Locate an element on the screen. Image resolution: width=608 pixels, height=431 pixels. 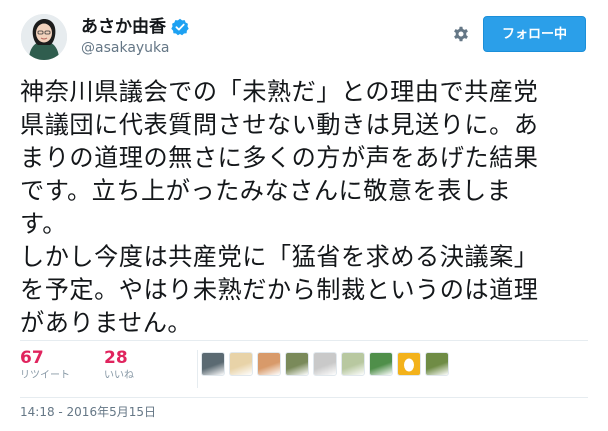
tweet-stats: 67 リツイート 28 いいね is located at coordinates (304, 370).